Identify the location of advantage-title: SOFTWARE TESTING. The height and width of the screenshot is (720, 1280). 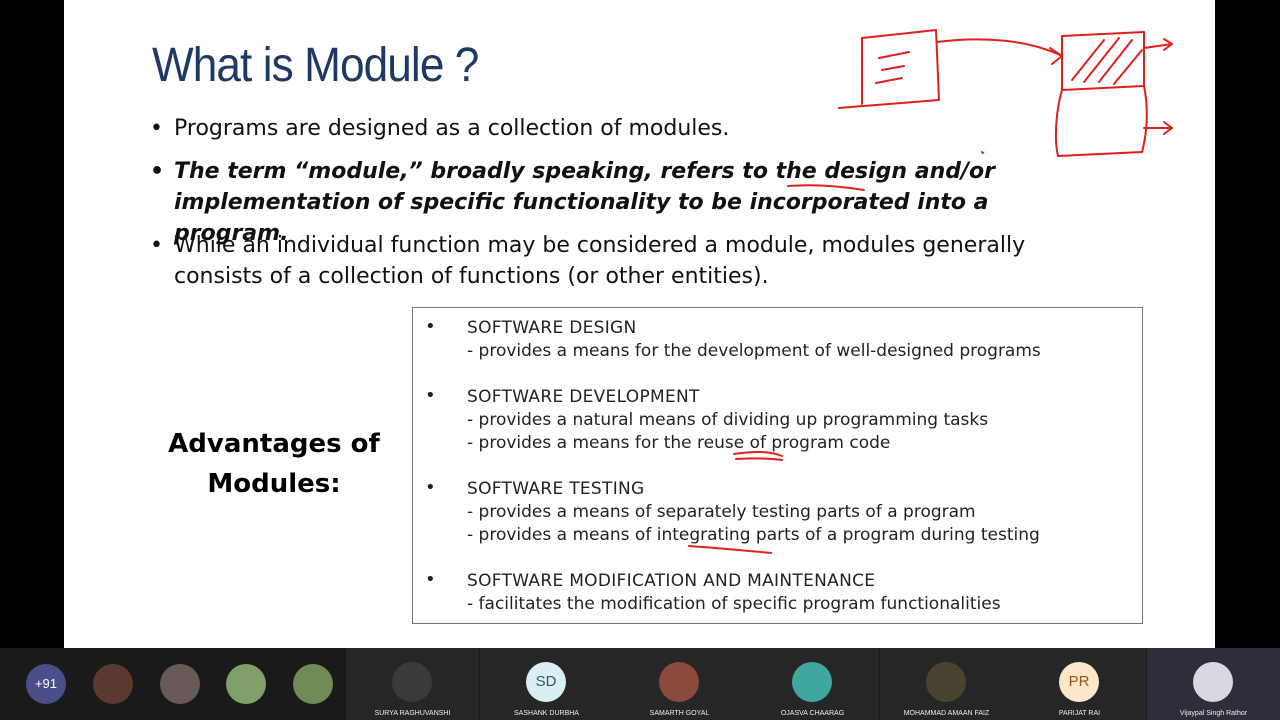
(556, 489).